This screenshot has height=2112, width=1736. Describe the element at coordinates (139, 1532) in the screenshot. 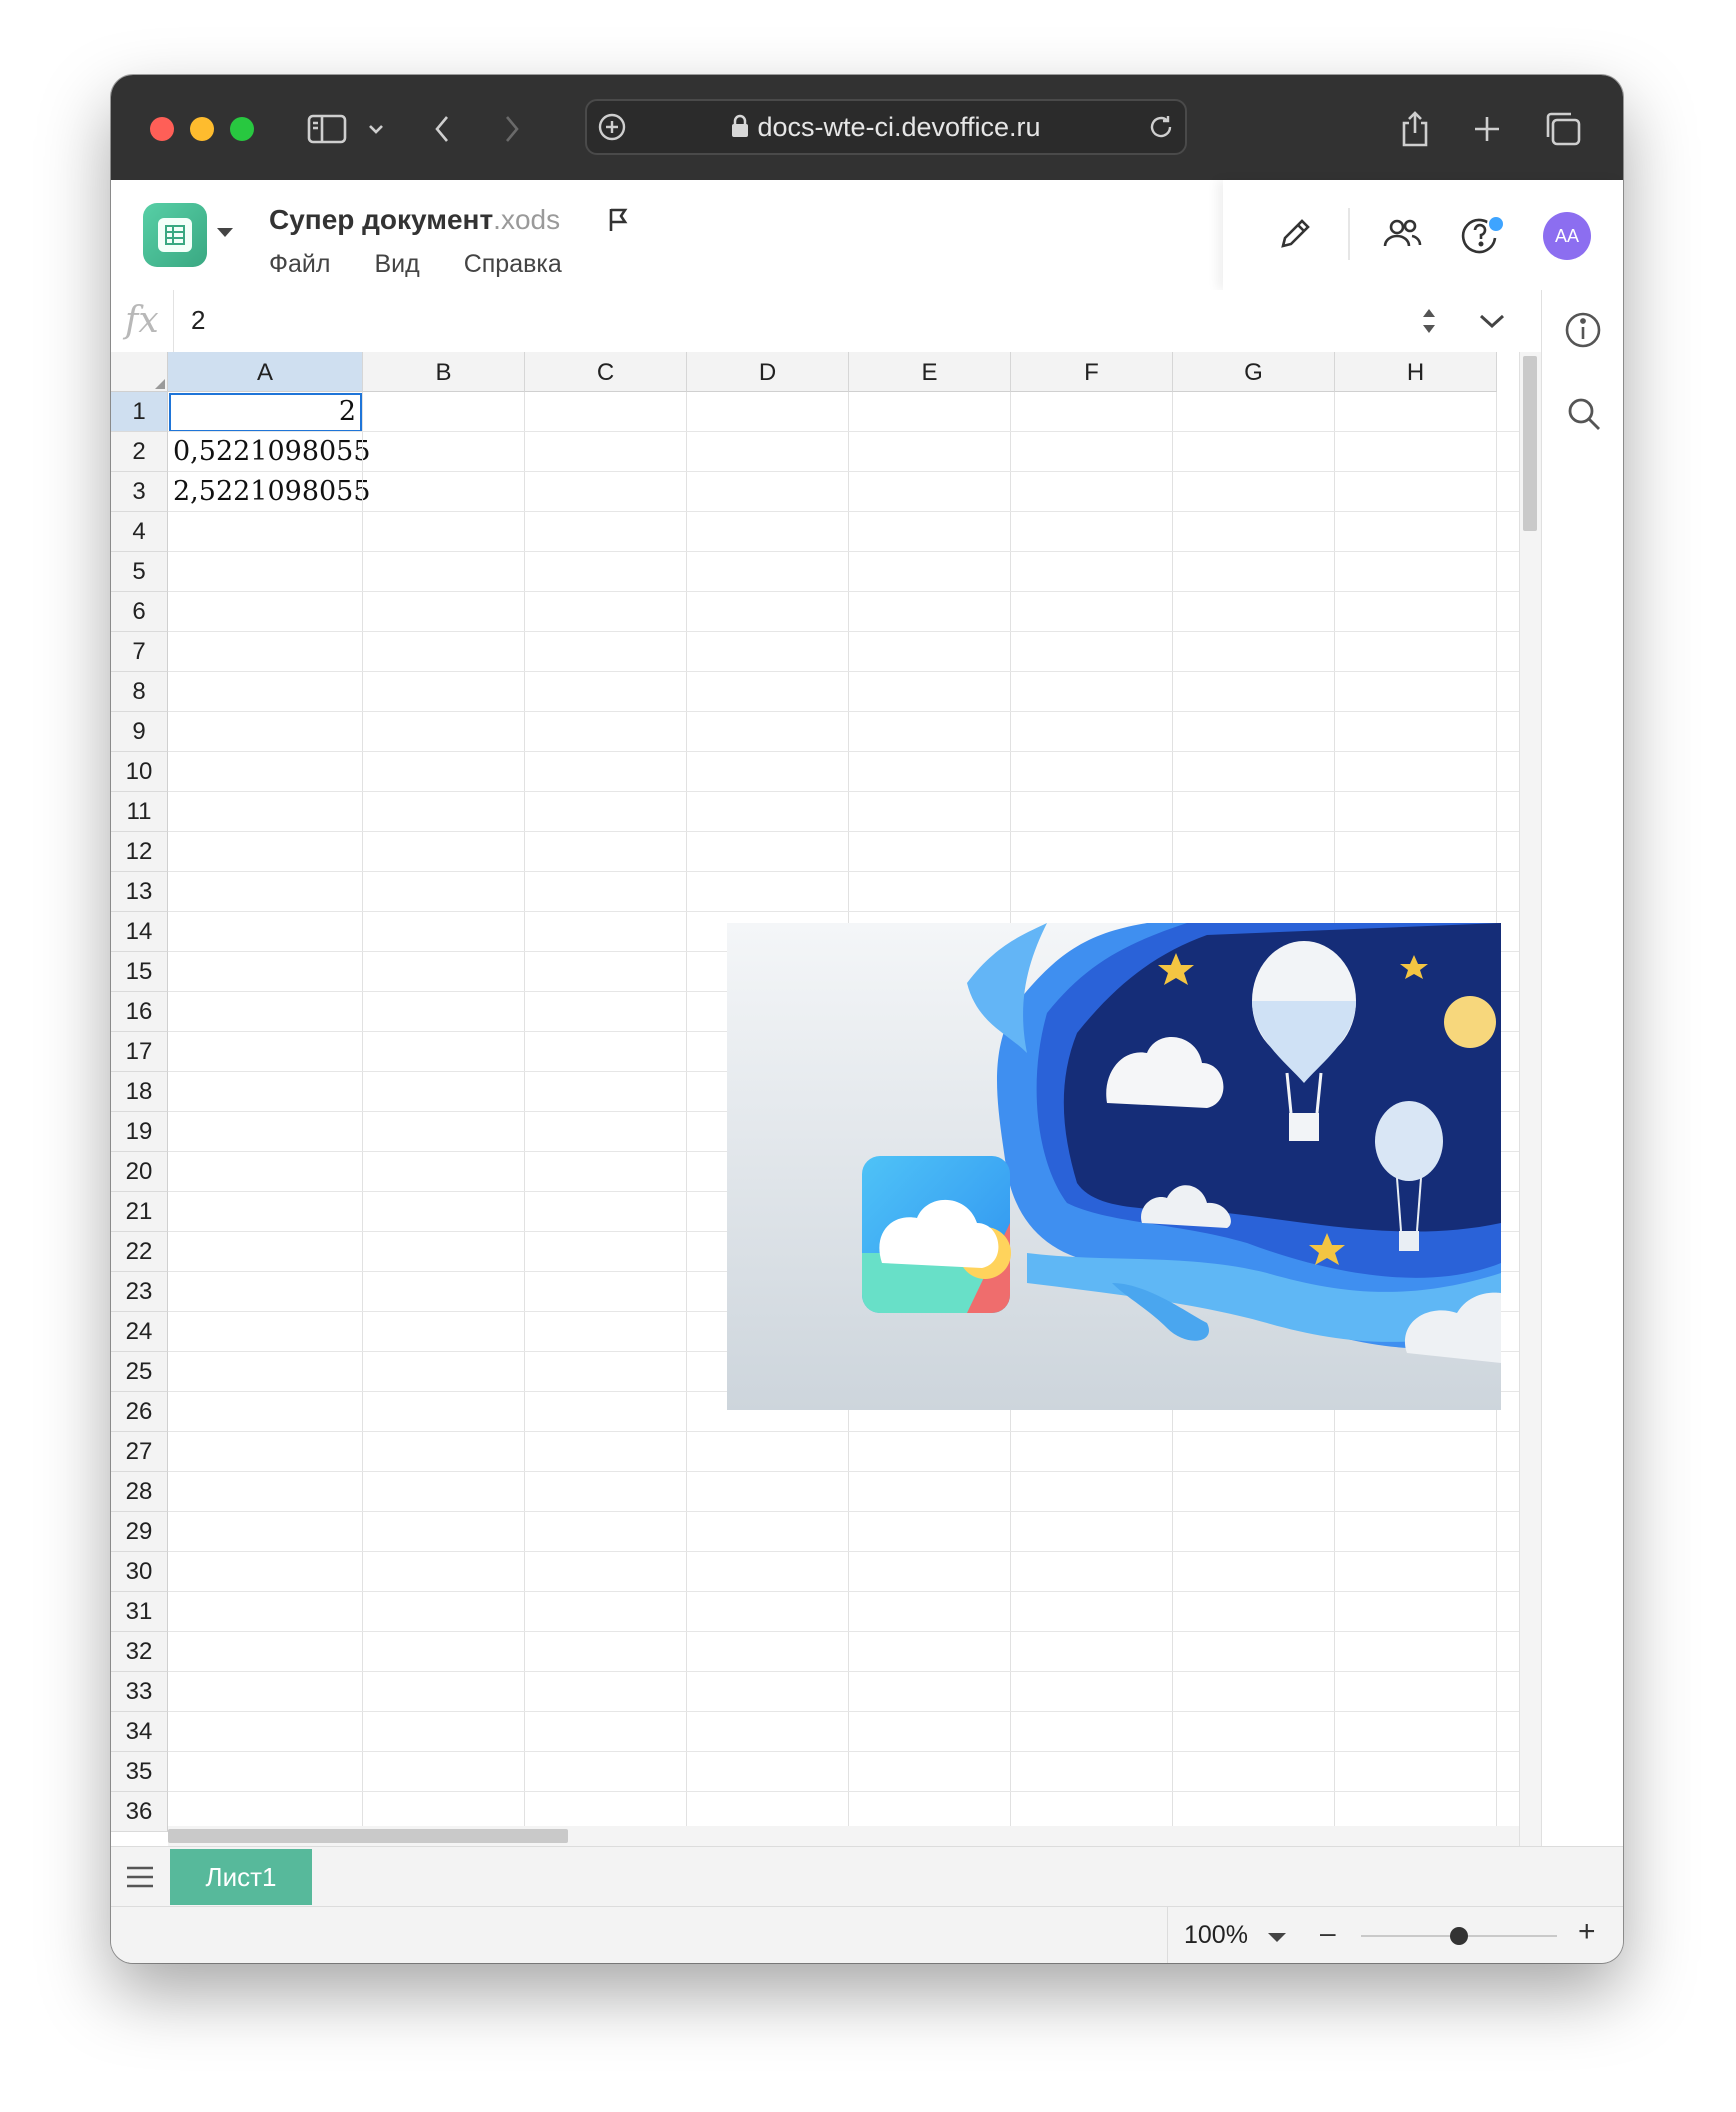

I see `row-header-29: 29` at that location.